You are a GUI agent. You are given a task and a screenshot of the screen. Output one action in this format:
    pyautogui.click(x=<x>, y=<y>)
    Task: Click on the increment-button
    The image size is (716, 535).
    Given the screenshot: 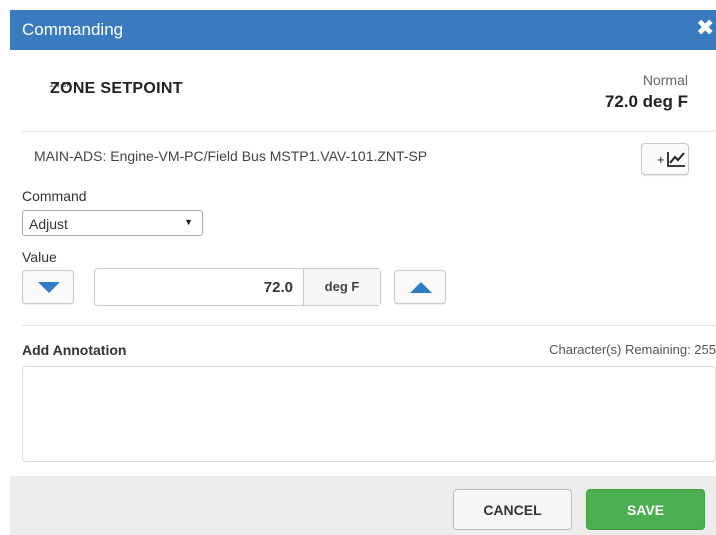 What is the action you would take?
    pyautogui.click(x=420, y=287)
    